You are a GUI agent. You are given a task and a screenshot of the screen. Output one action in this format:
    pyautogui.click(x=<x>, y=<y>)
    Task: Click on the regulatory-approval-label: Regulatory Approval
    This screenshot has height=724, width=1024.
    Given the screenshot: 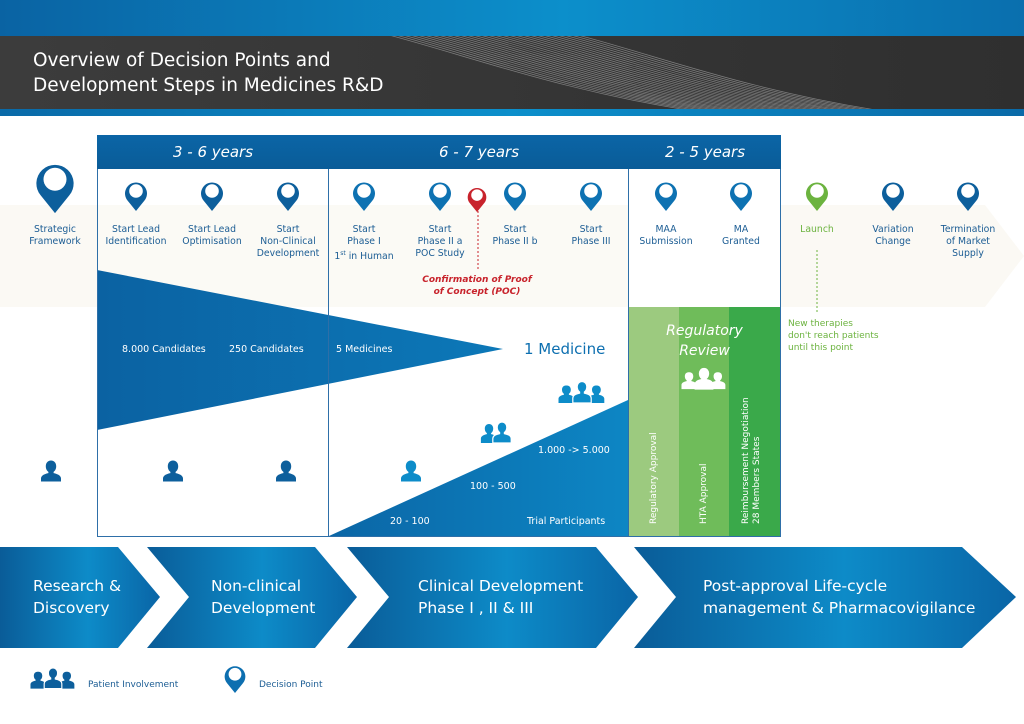 What is the action you would take?
    pyautogui.click(x=654, y=478)
    